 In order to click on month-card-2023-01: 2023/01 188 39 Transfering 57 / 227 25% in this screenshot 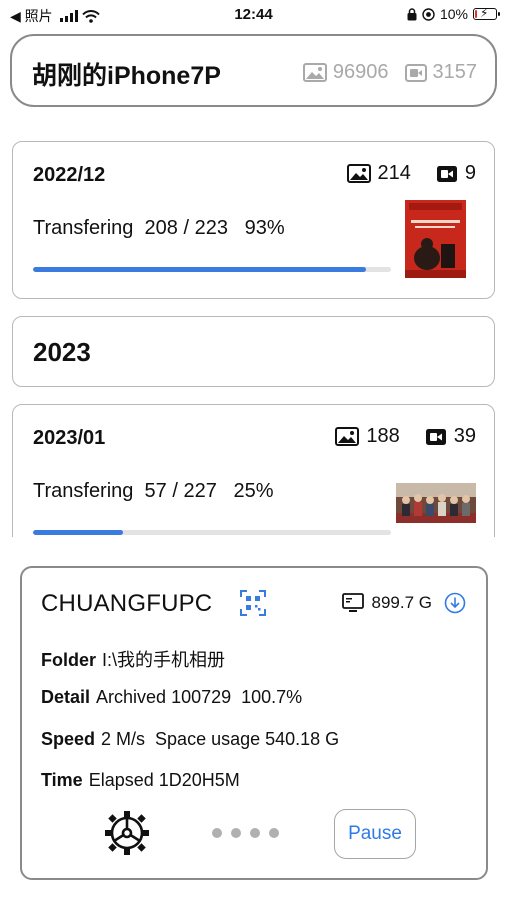, I will do `click(253, 470)`.